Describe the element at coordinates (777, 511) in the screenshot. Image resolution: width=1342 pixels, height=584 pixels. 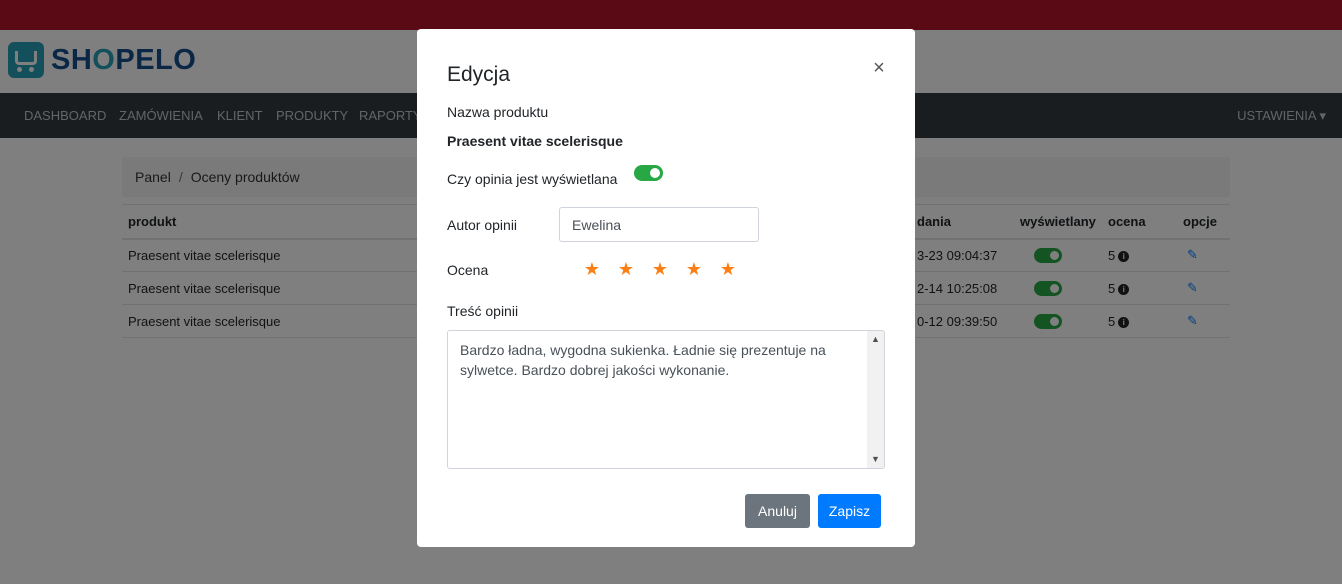
I see `cancel-button: Anuluj` at that location.